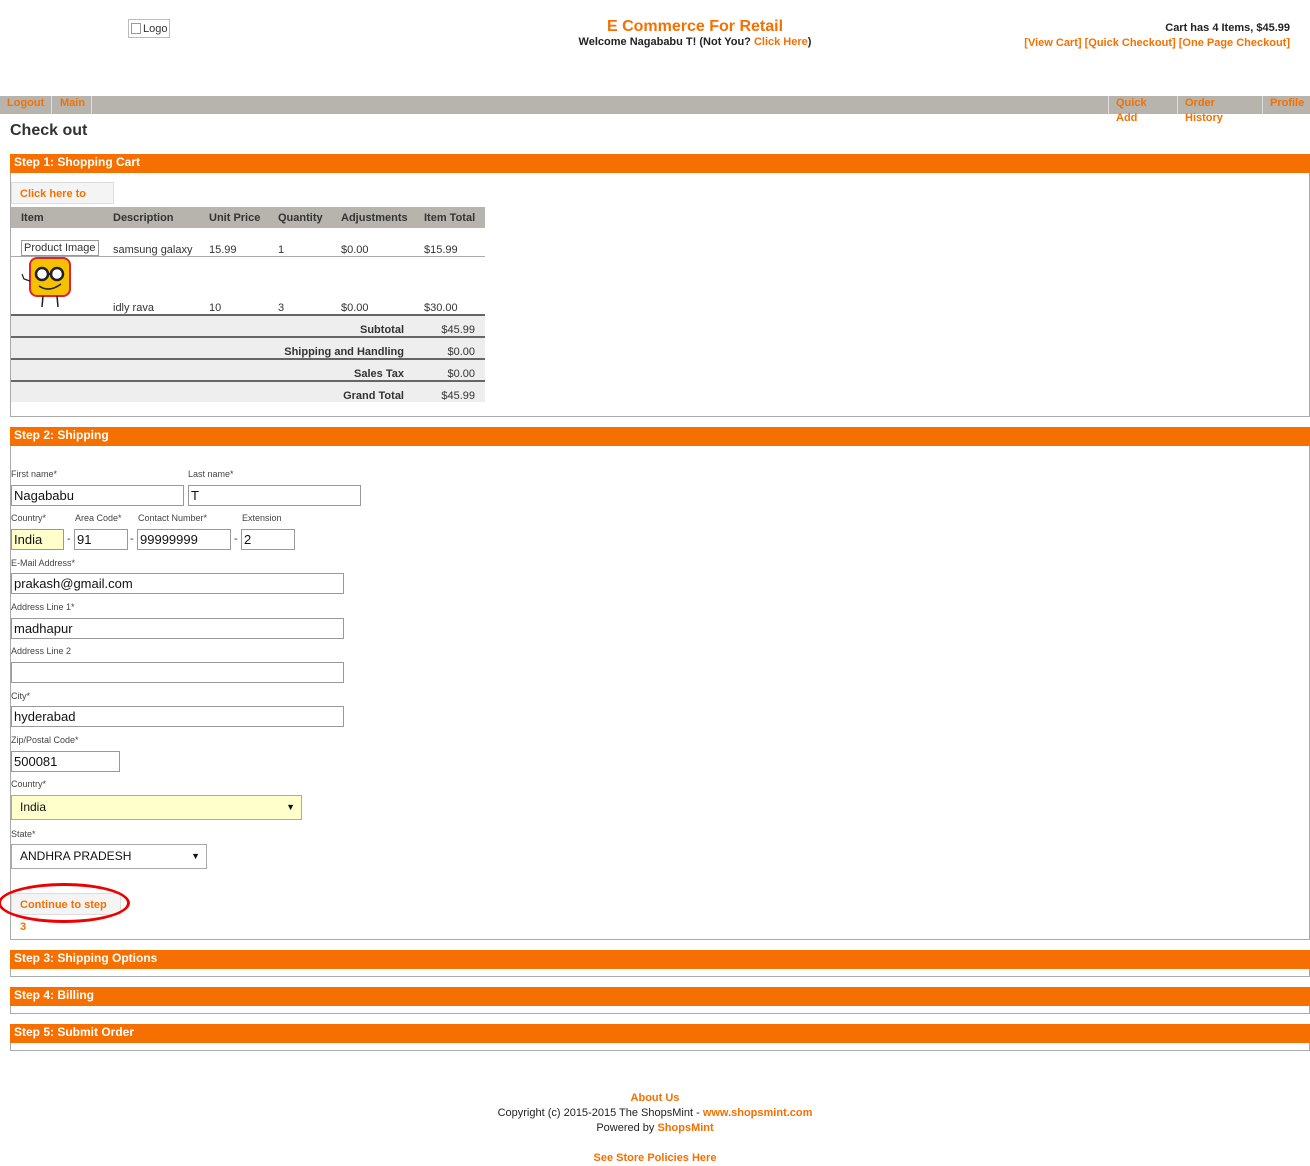 This screenshot has height=1166, width=1310. What do you see at coordinates (660, 959) in the screenshot?
I see `step-3-header: Step 3: Shipping Options` at bounding box center [660, 959].